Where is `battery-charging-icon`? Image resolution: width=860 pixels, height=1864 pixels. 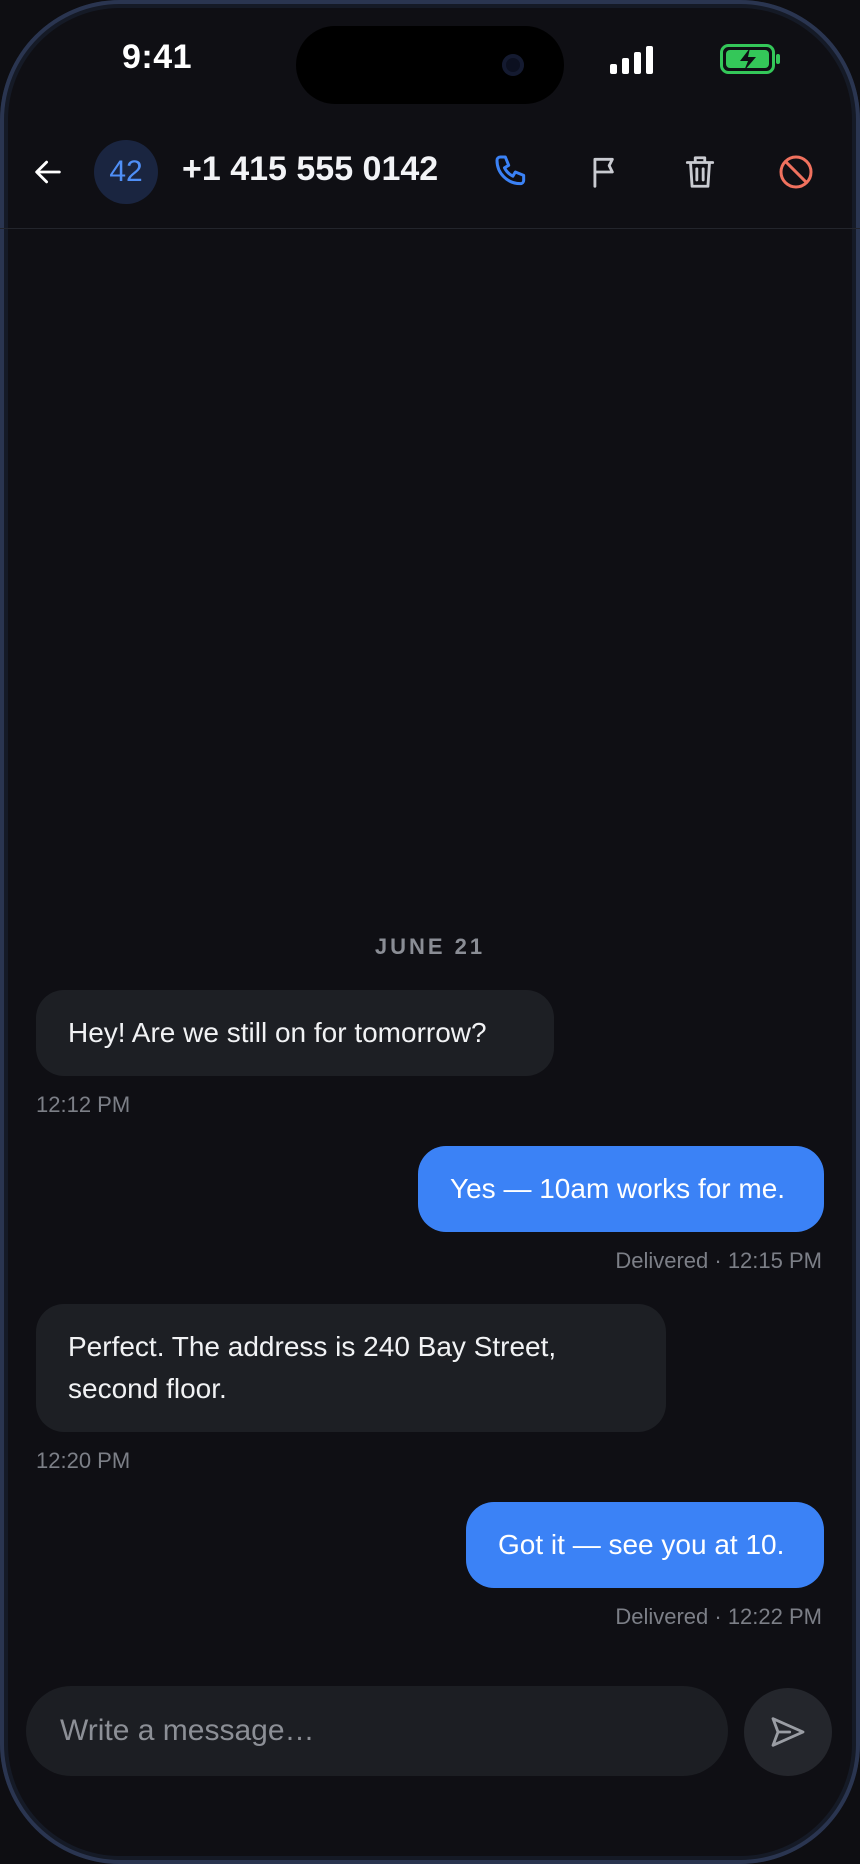 battery-charging-icon is located at coordinates (750, 59).